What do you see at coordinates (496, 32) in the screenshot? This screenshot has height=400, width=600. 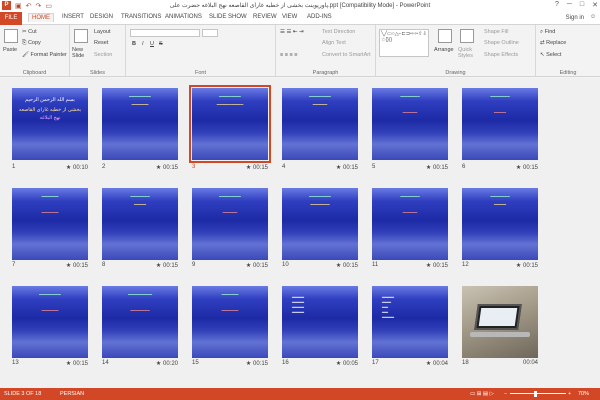 I see `shape-fill-button: Shape Fill` at bounding box center [496, 32].